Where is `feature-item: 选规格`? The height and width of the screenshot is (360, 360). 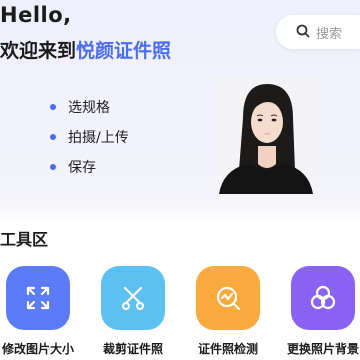 feature-item: 选规格 is located at coordinates (89, 107).